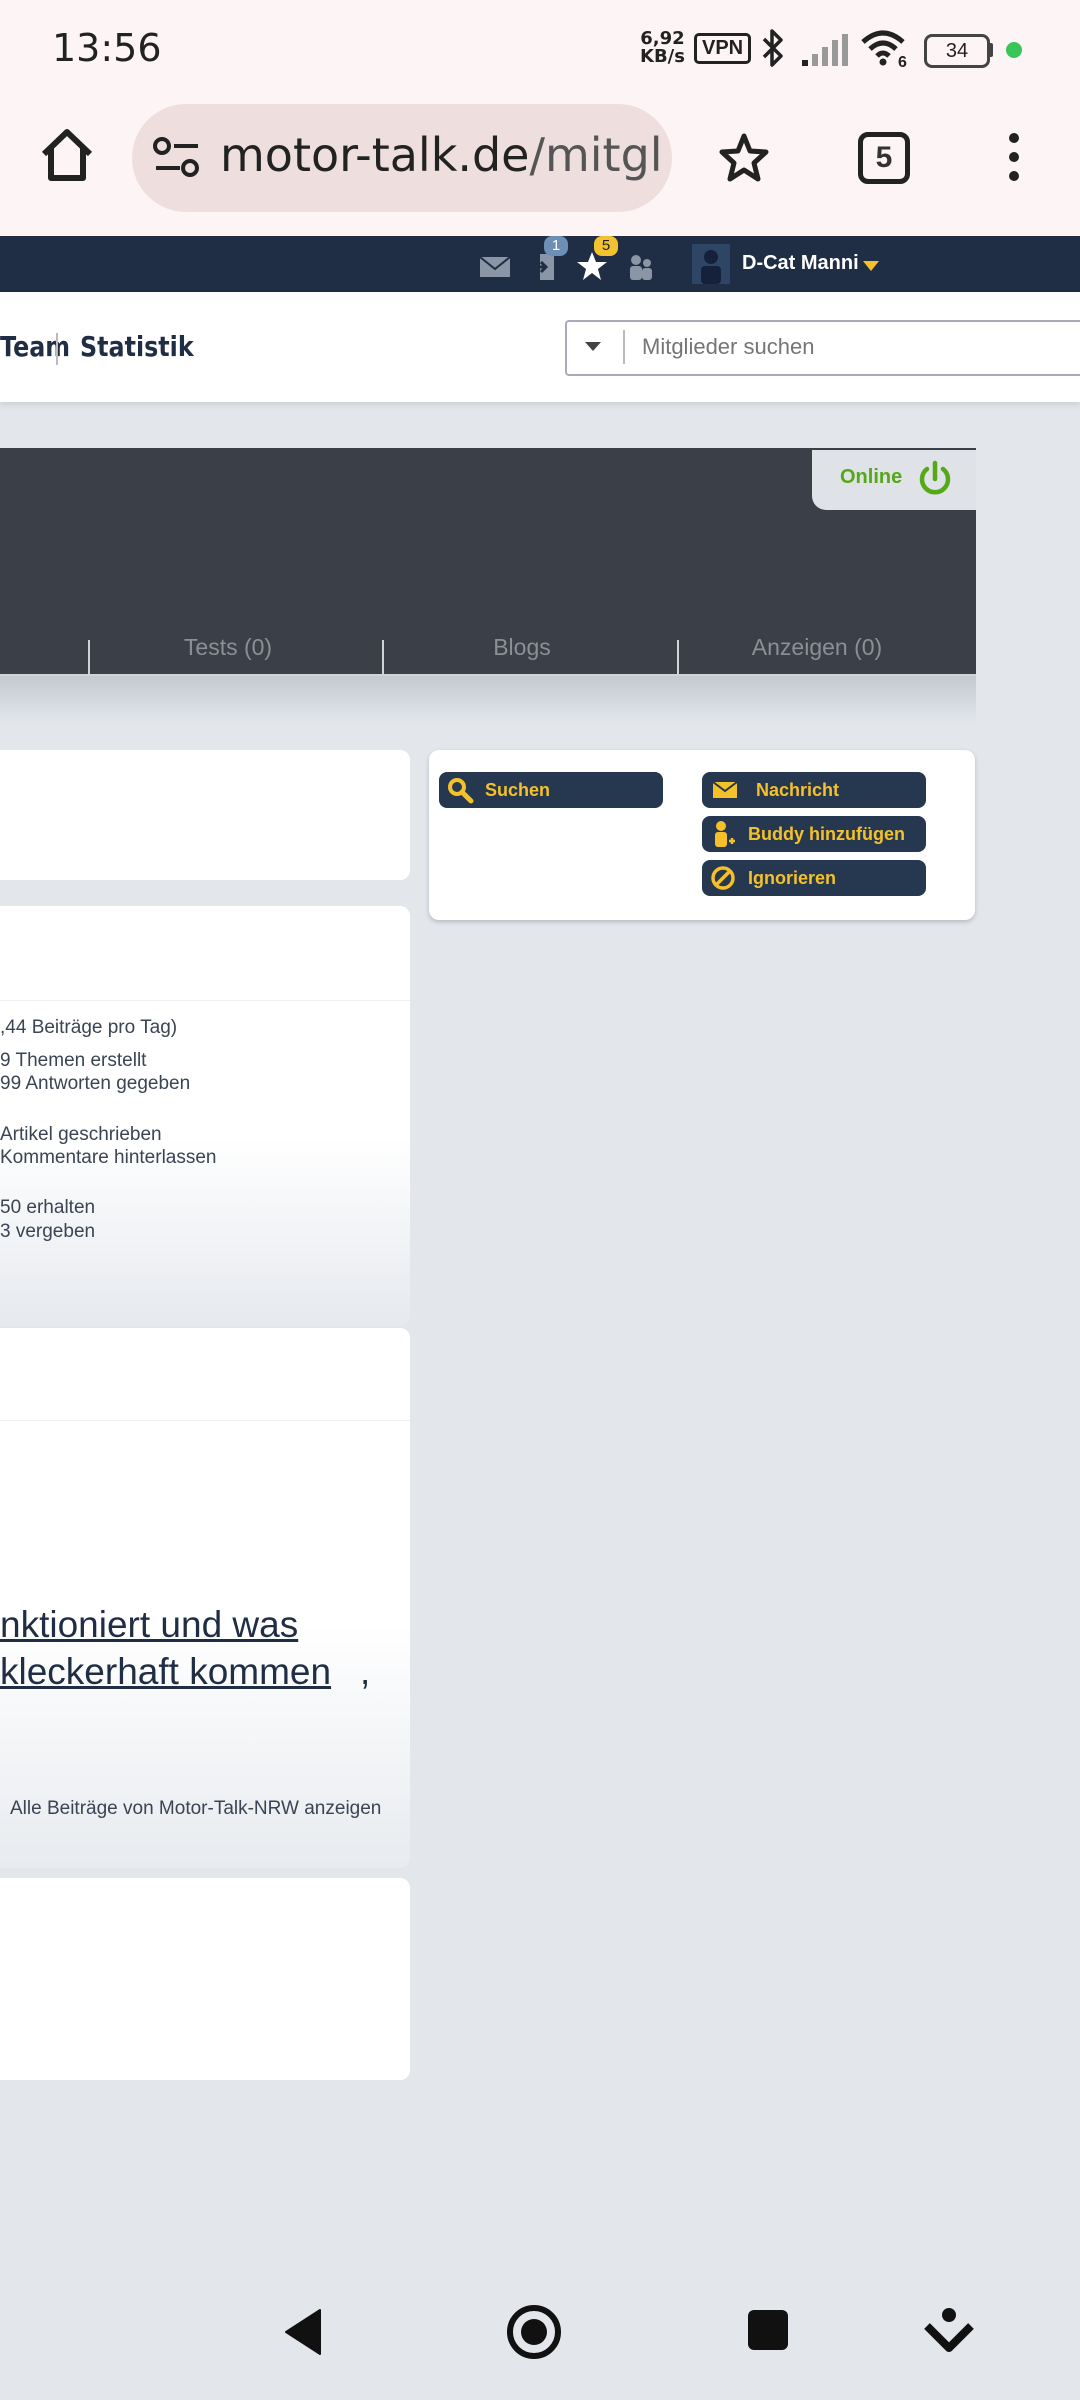  I want to click on vpn-icon: VPN, so click(723, 48).